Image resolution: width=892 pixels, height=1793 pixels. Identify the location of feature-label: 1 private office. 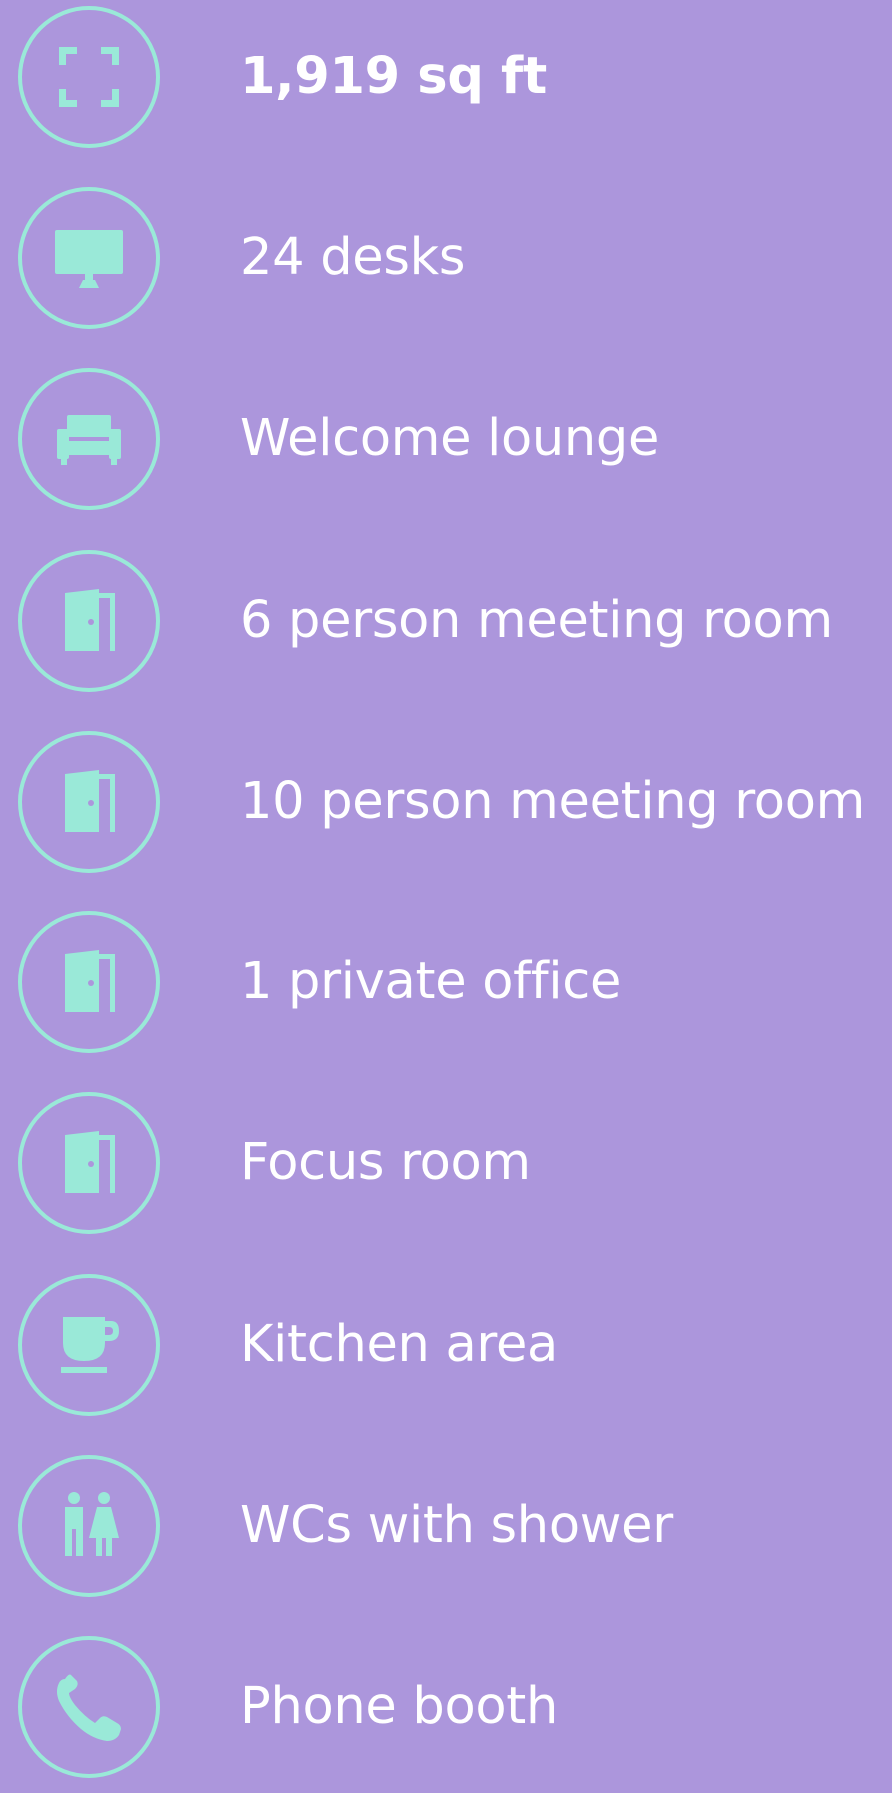
(431, 981).